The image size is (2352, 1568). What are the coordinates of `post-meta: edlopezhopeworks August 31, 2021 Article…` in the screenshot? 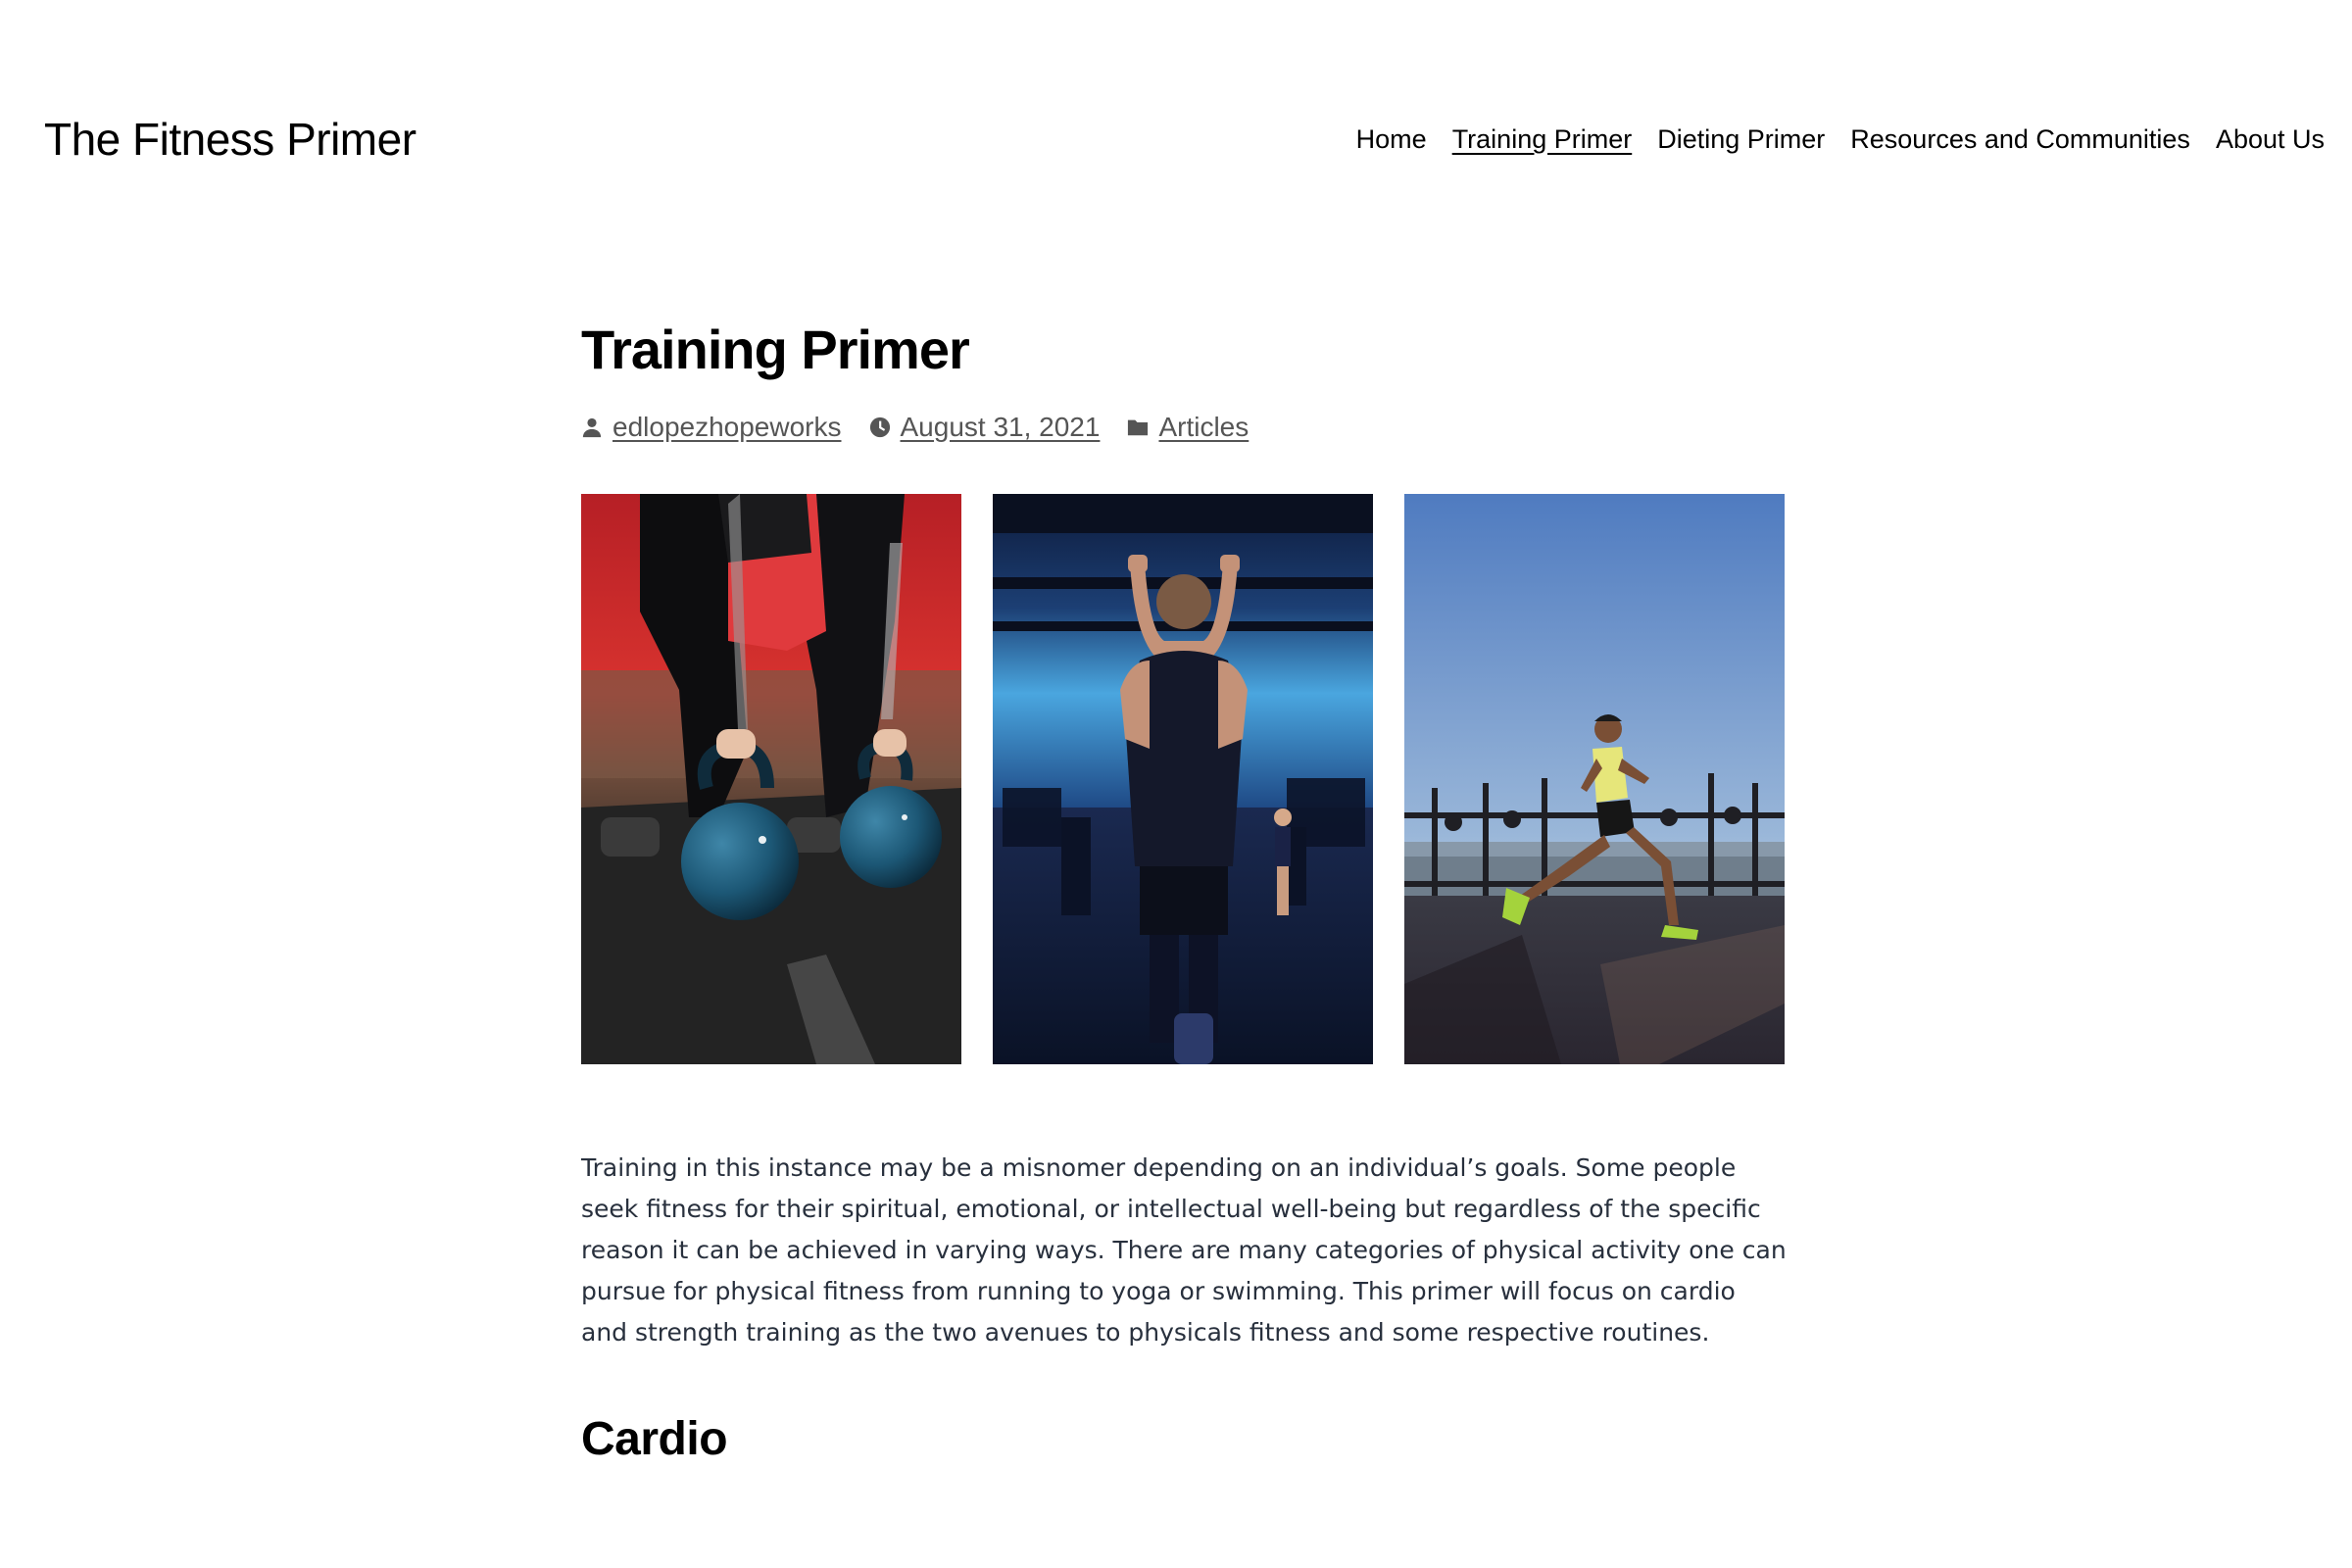 It's located at (1184, 427).